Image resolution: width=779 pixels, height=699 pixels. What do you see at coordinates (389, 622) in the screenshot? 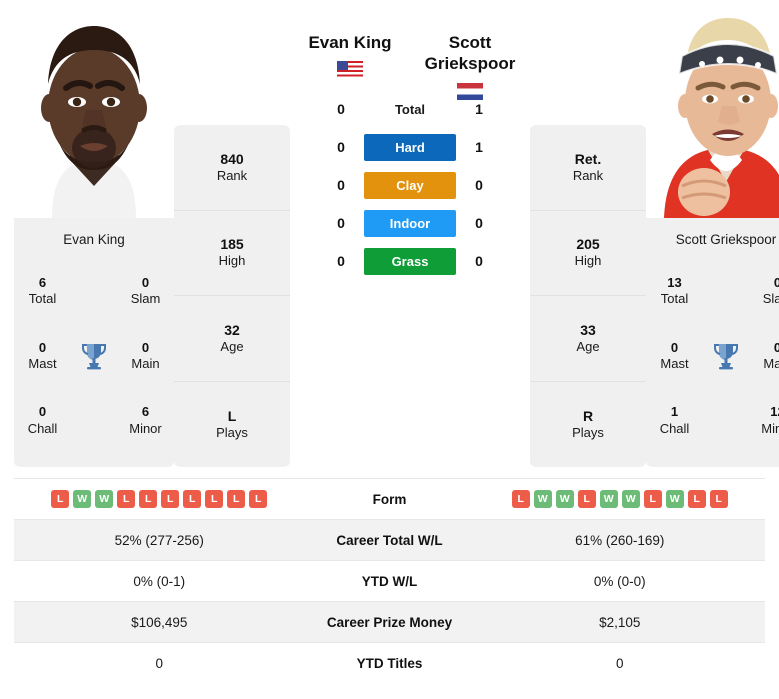
I see `row-label-career-prize-money: Career Prize Money` at bounding box center [389, 622].